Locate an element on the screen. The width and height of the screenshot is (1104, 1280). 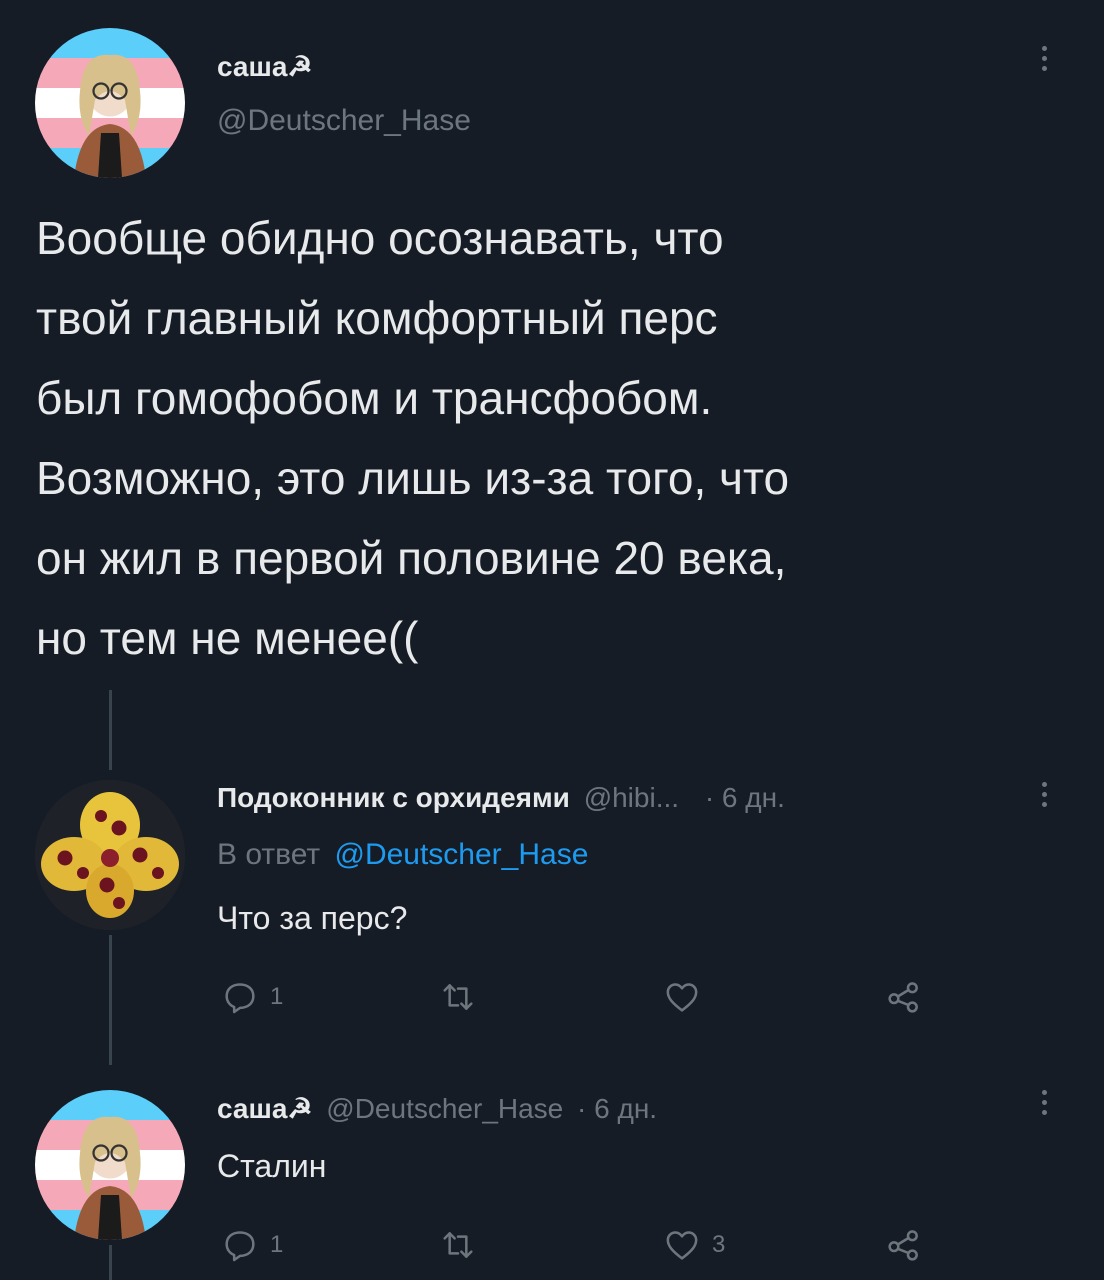
tweet-text-line: твой главный комфортный перс is located at coordinates (377, 318).